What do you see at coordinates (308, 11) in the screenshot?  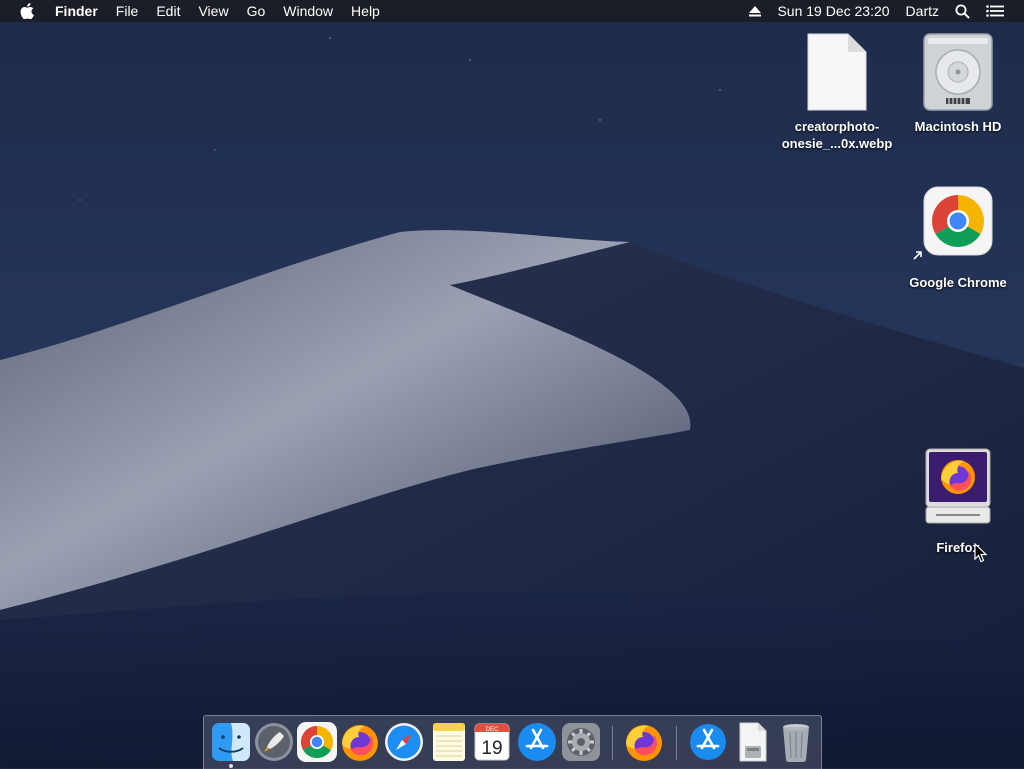 I see `menu-window: Window` at bounding box center [308, 11].